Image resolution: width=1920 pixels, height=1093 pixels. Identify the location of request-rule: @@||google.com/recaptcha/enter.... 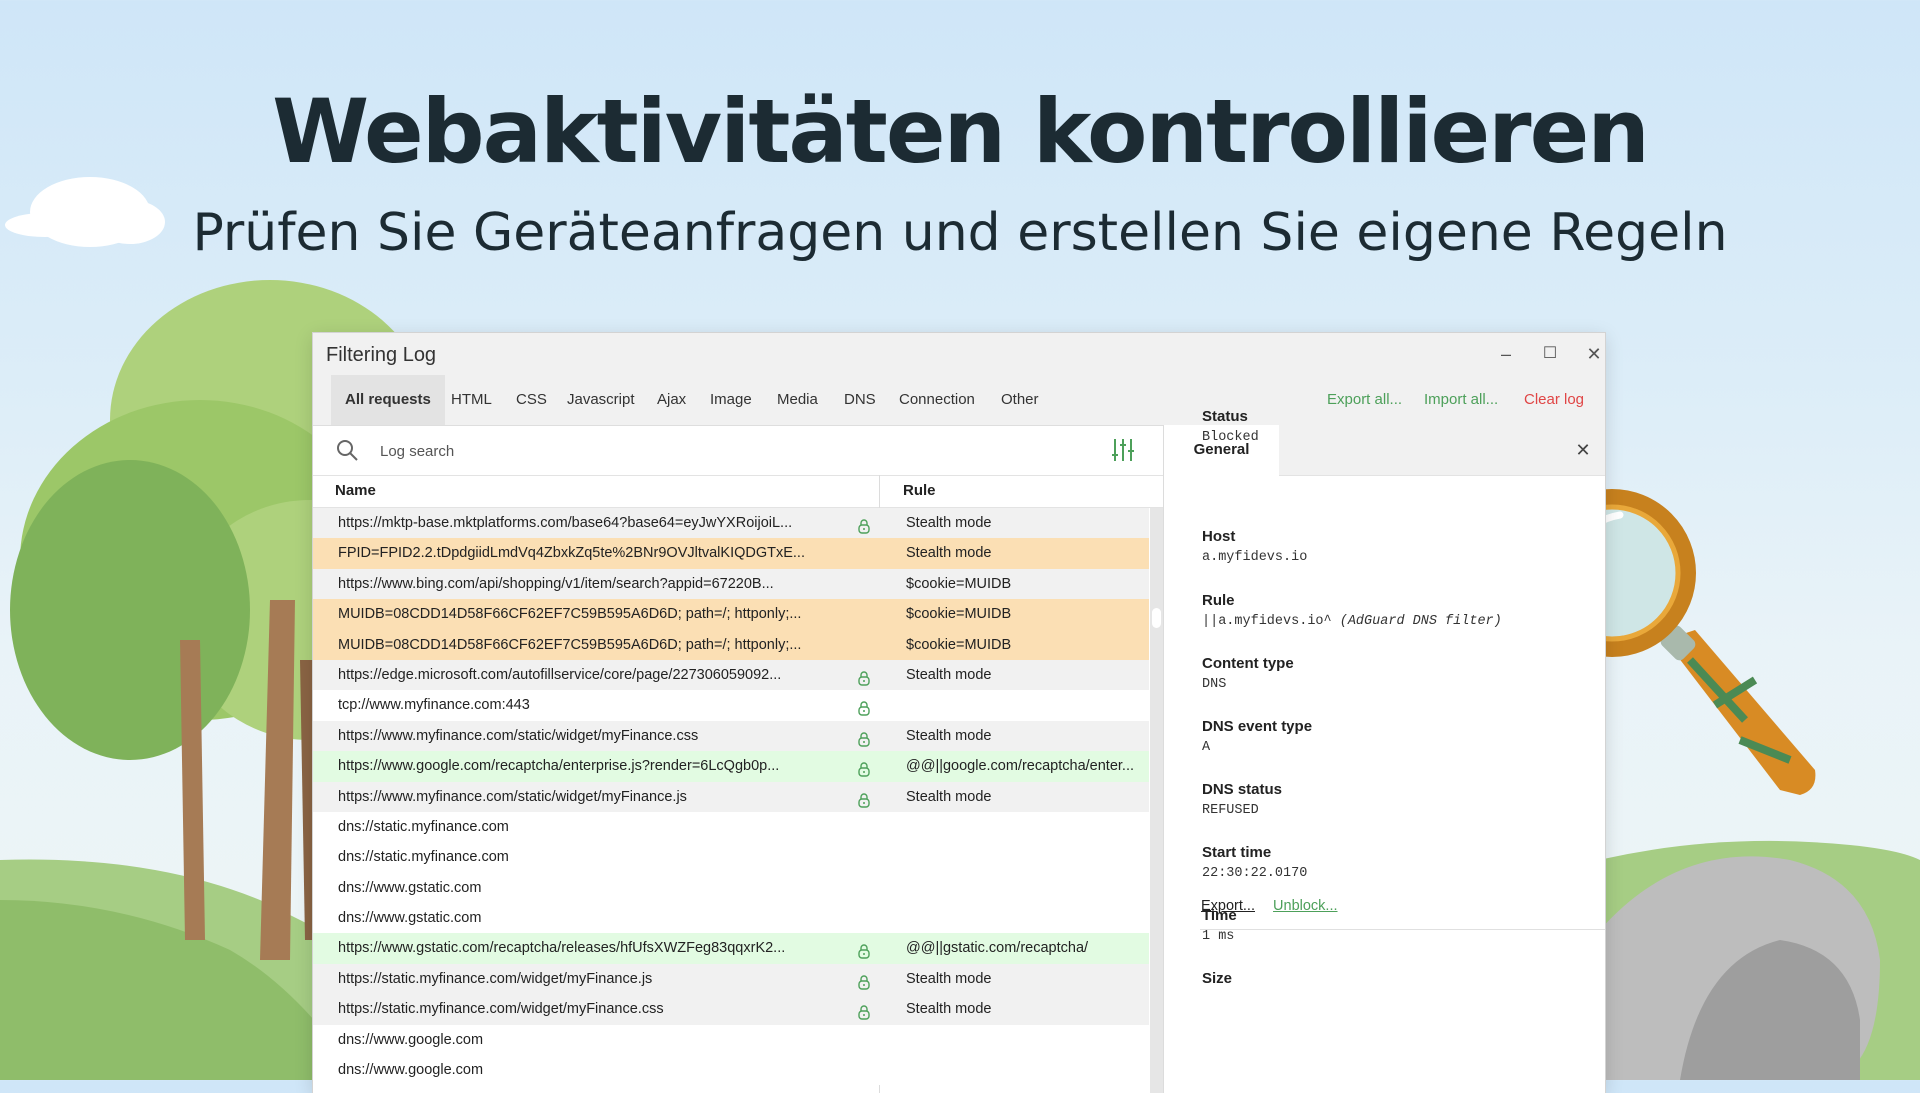
(1020, 766).